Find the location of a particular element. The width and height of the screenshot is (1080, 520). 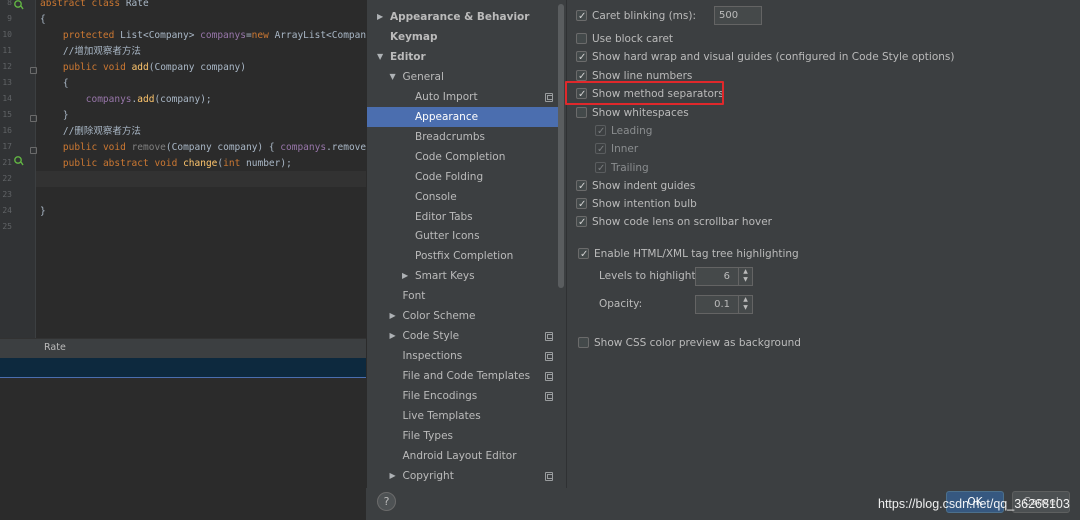

tree-item-label: Breadcrumbs is located at coordinates (450, 136).